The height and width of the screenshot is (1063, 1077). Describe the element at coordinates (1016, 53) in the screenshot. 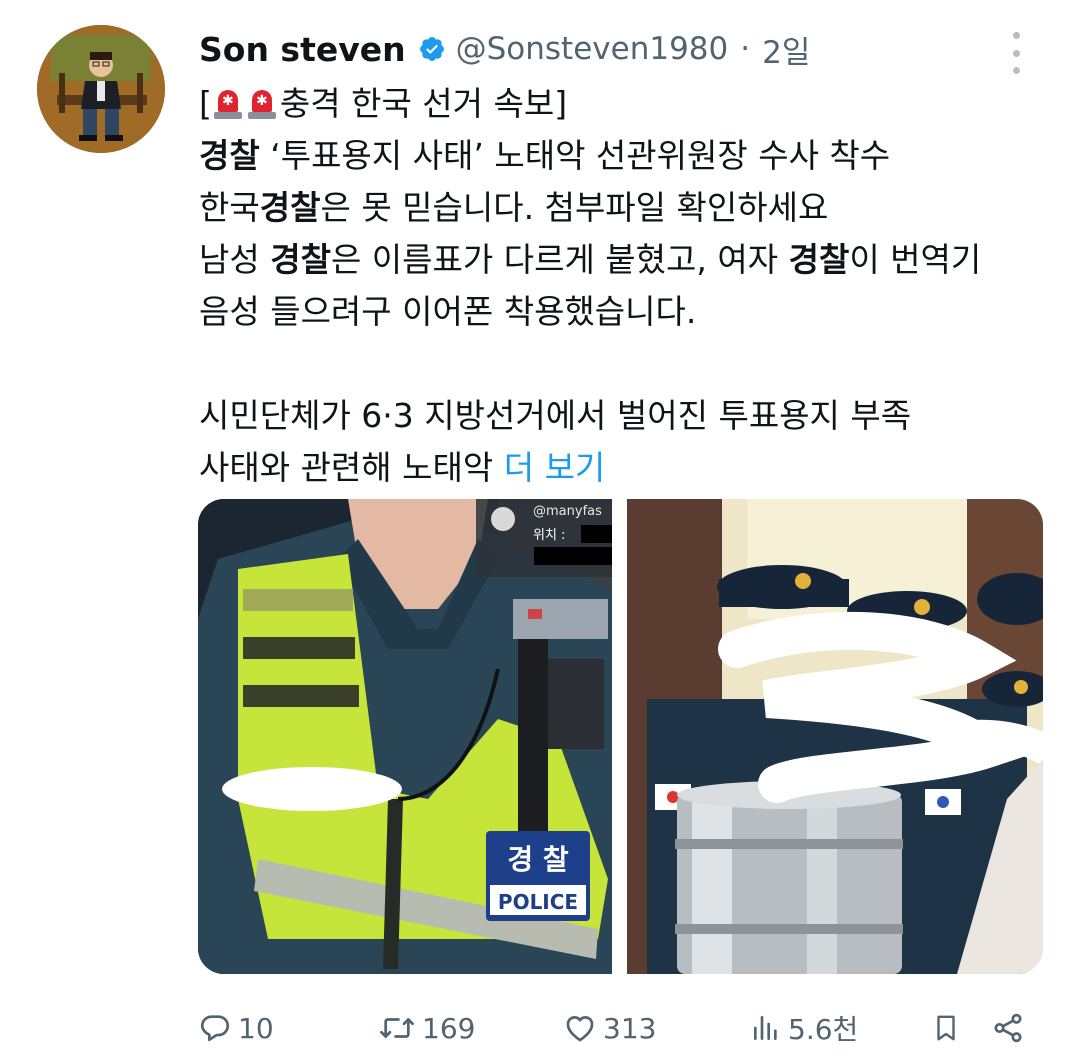

I see `more-icon` at that location.